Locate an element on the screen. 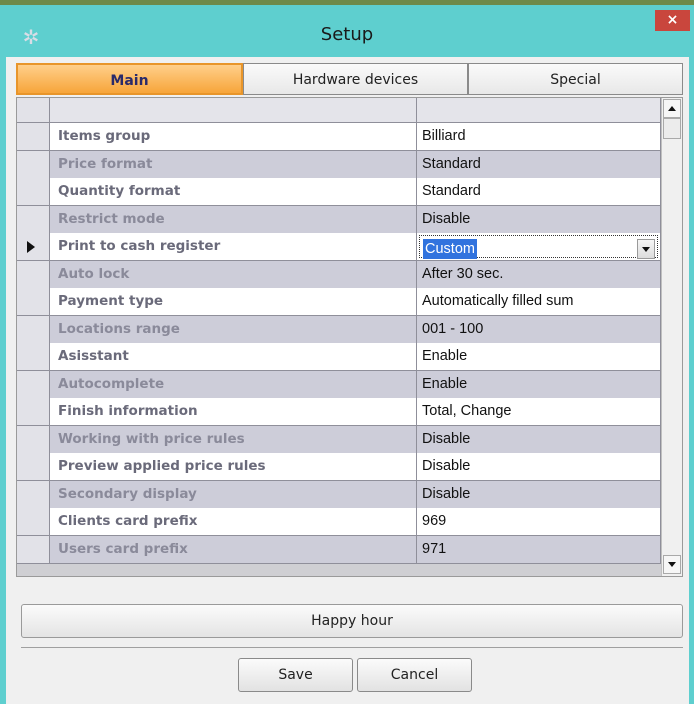 The image size is (694, 704). scroll-thumb is located at coordinates (672, 128).